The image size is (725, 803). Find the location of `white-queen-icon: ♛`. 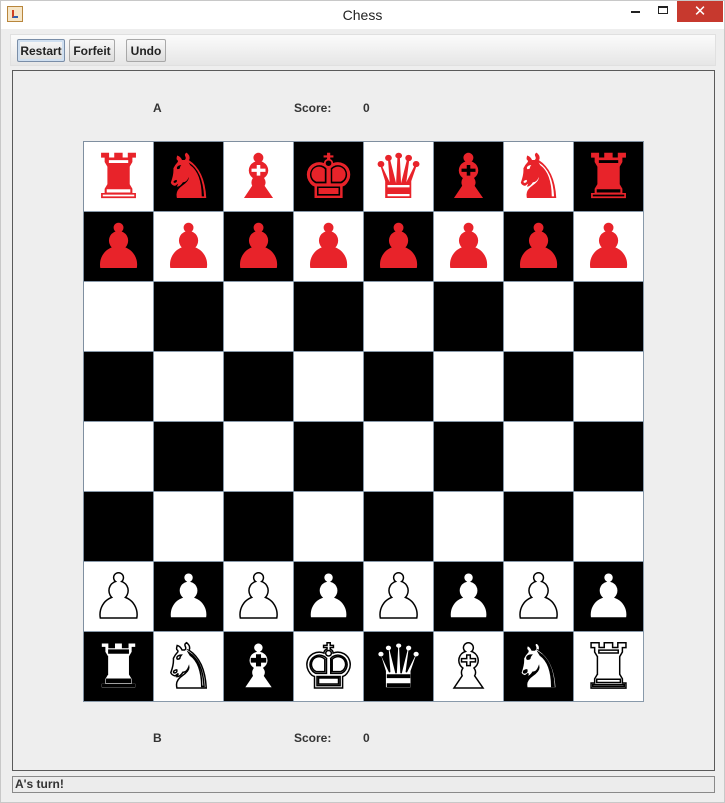

white-queen-icon: ♛ is located at coordinates (398, 666).